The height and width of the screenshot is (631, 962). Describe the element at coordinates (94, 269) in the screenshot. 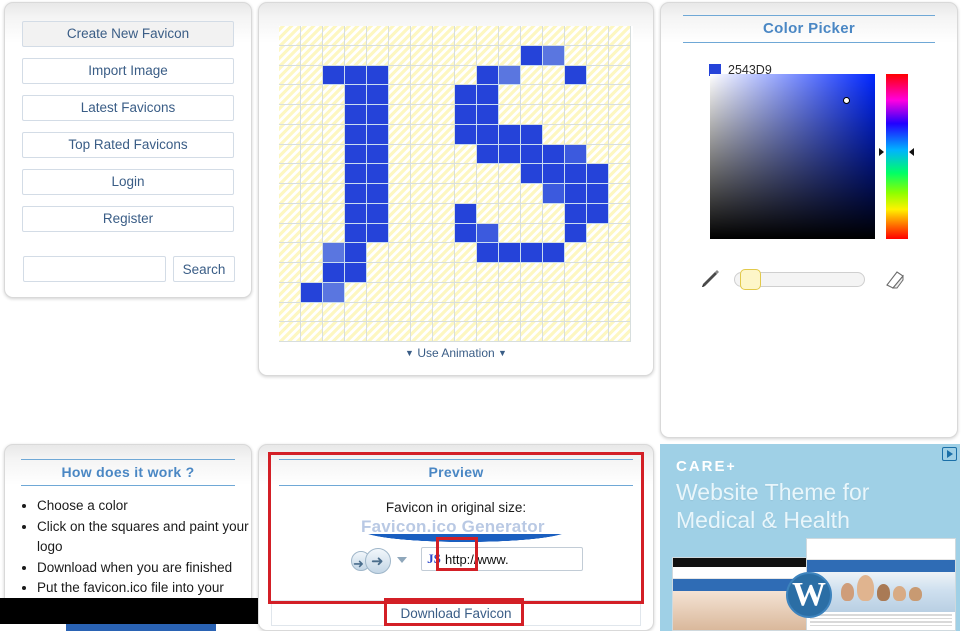

I see `search-input` at that location.